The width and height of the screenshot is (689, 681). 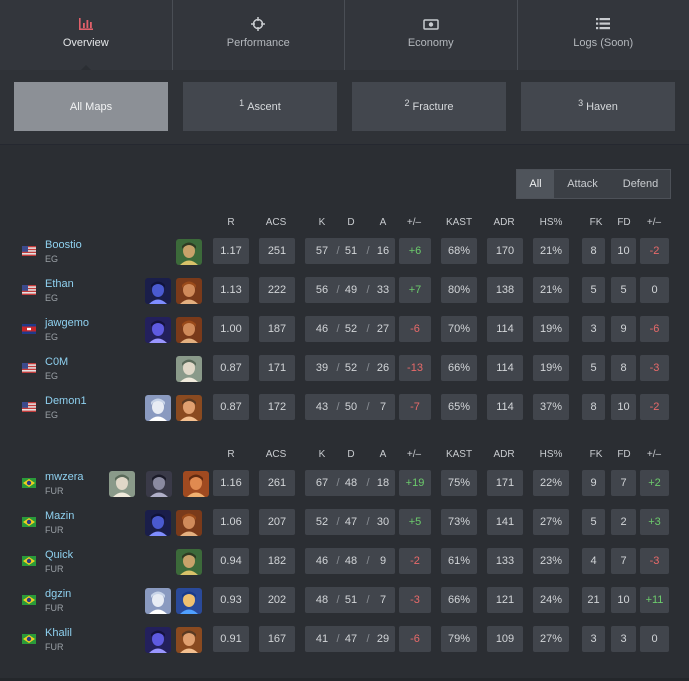 What do you see at coordinates (593, 290) in the screenshot?
I see `stat-fk: 5` at bounding box center [593, 290].